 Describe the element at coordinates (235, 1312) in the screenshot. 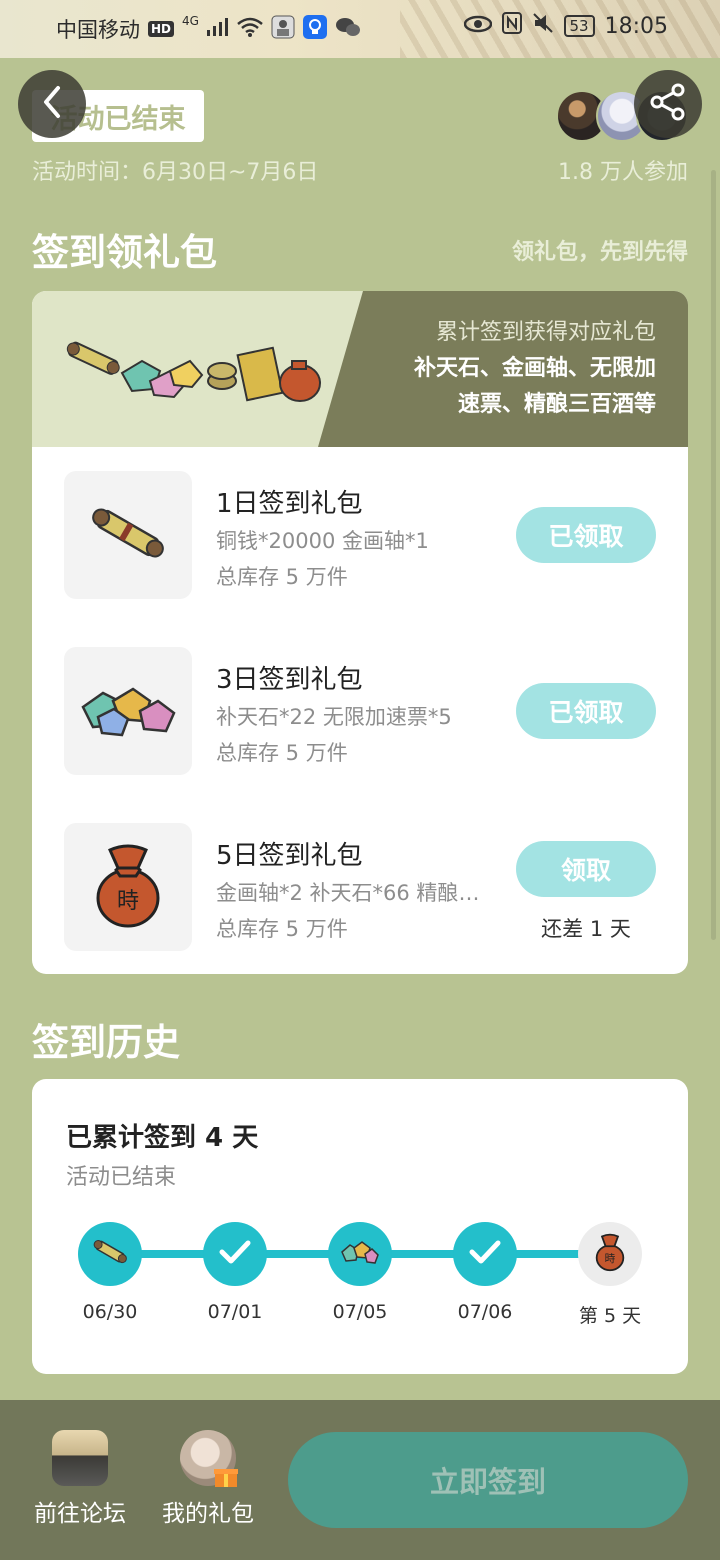

I see `history-day-label: 07/01` at that location.